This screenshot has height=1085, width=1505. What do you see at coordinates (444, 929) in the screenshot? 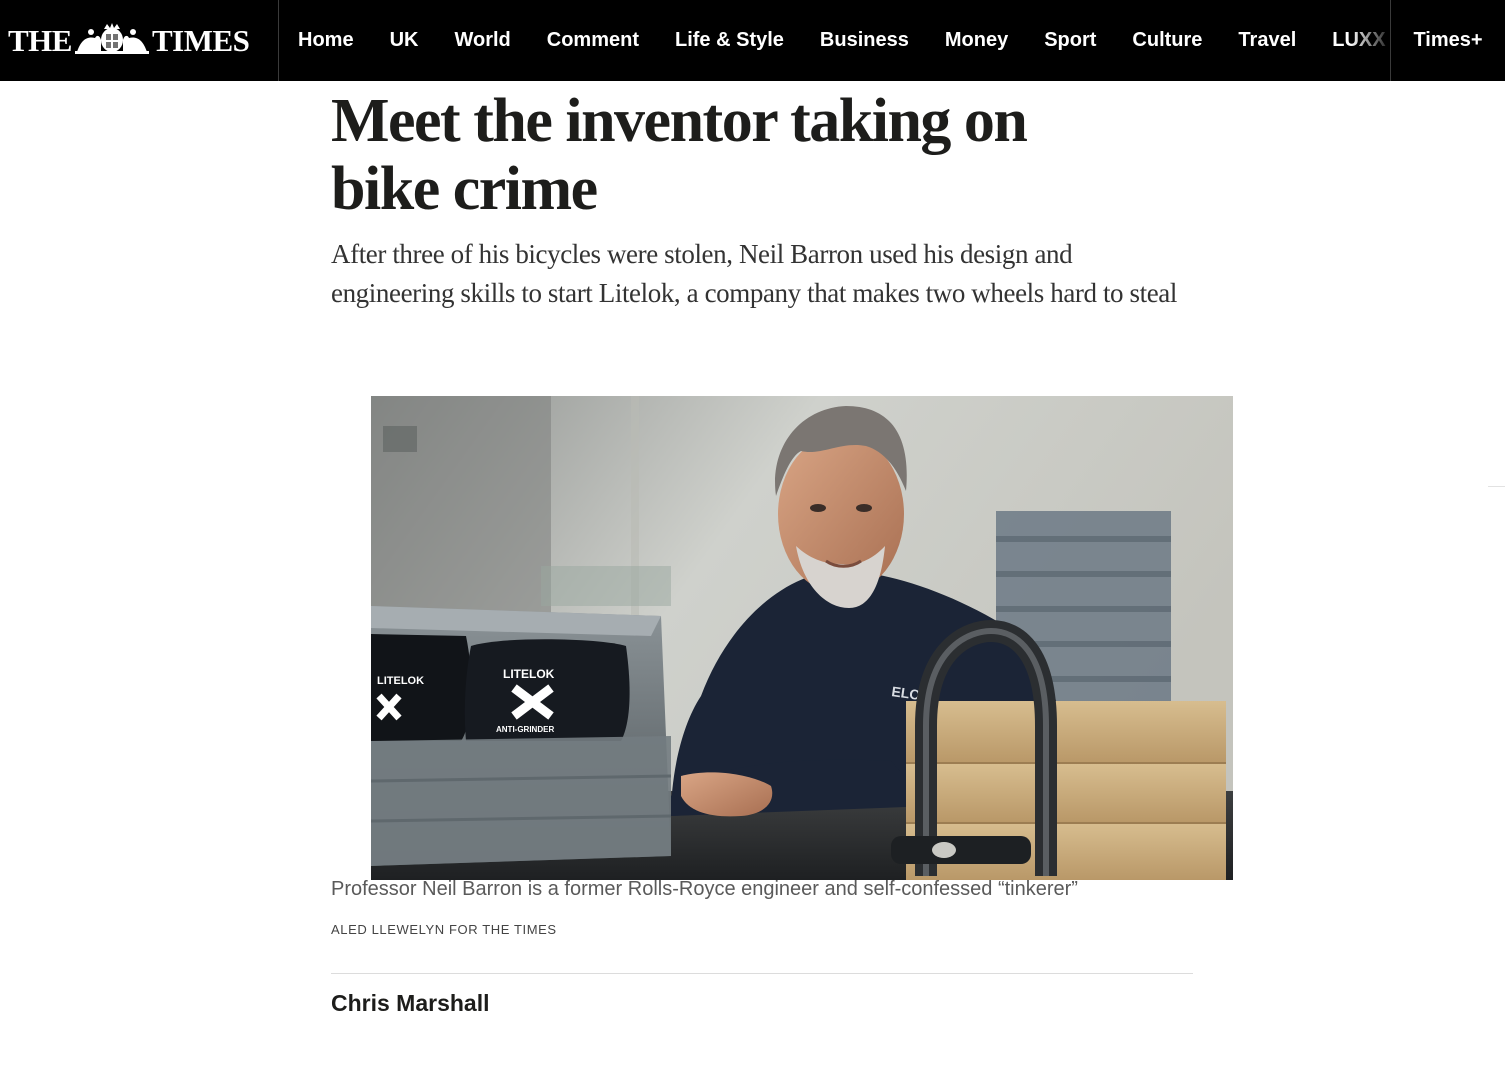
I see `image-credit: ALED LLEWELYN FOR THE TIMES` at bounding box center [444, 929].